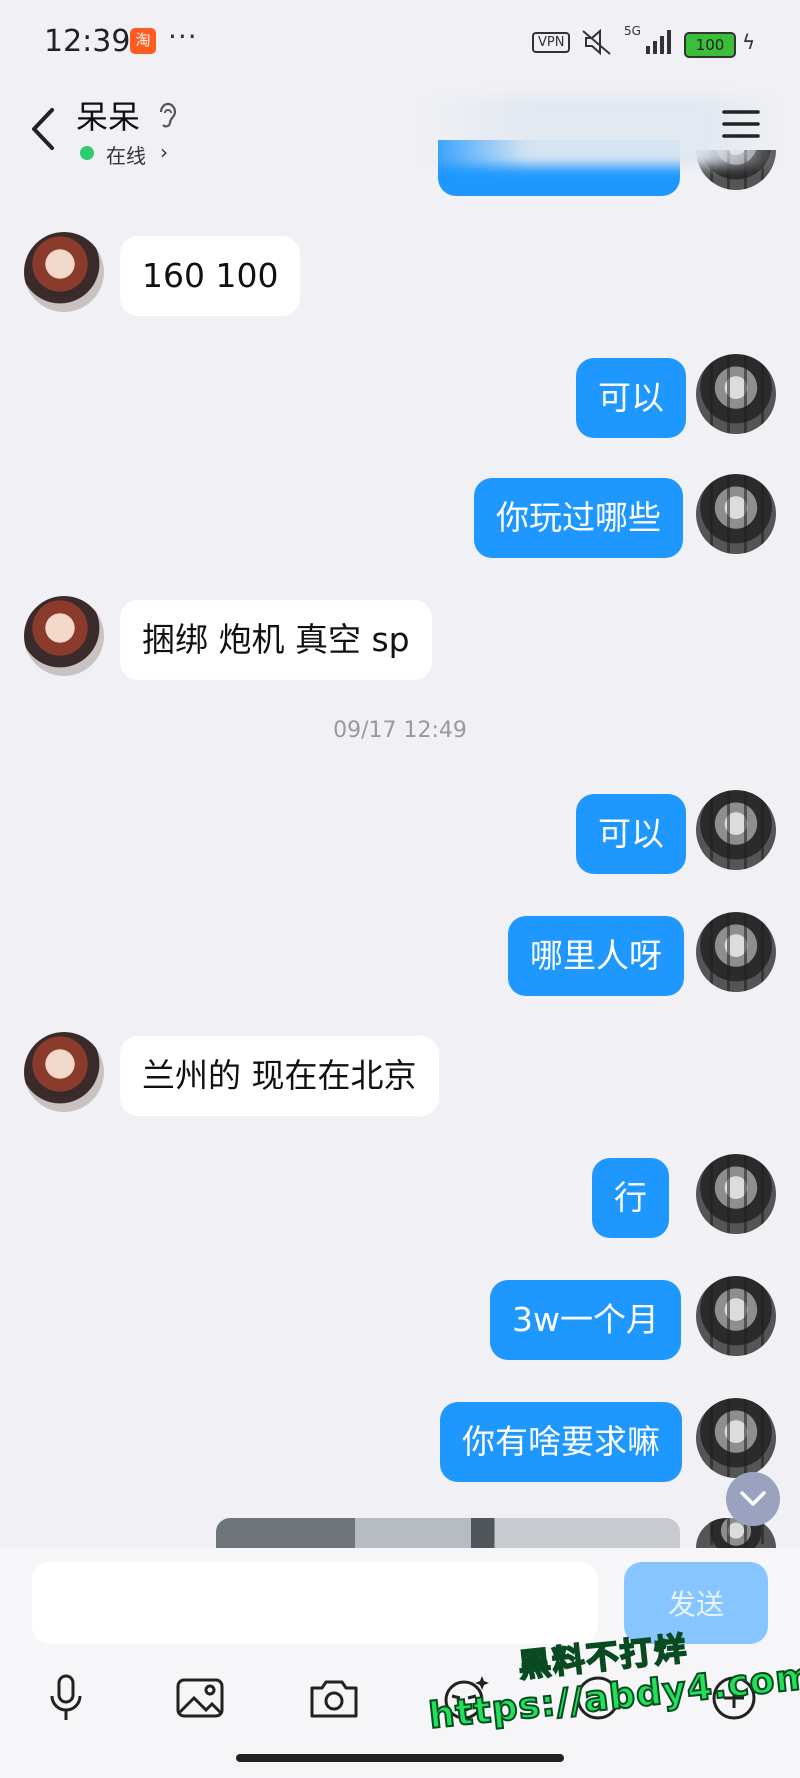 The image size is (800, 1778). What do you see at coordinates (66, 1698) in the screenshot?
I see `microphone-icon` at bounding box center [66, 1698].